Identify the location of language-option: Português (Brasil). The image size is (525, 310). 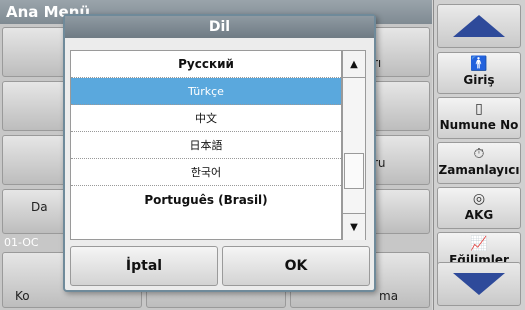
(206, 199).